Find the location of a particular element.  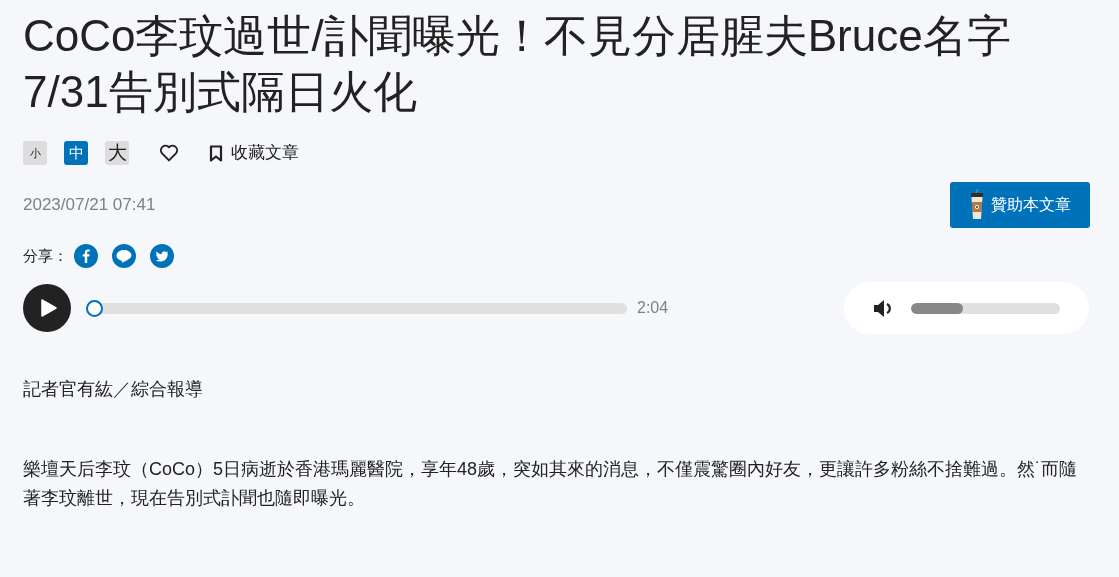

progress-track is located at coordinates (356, 308).